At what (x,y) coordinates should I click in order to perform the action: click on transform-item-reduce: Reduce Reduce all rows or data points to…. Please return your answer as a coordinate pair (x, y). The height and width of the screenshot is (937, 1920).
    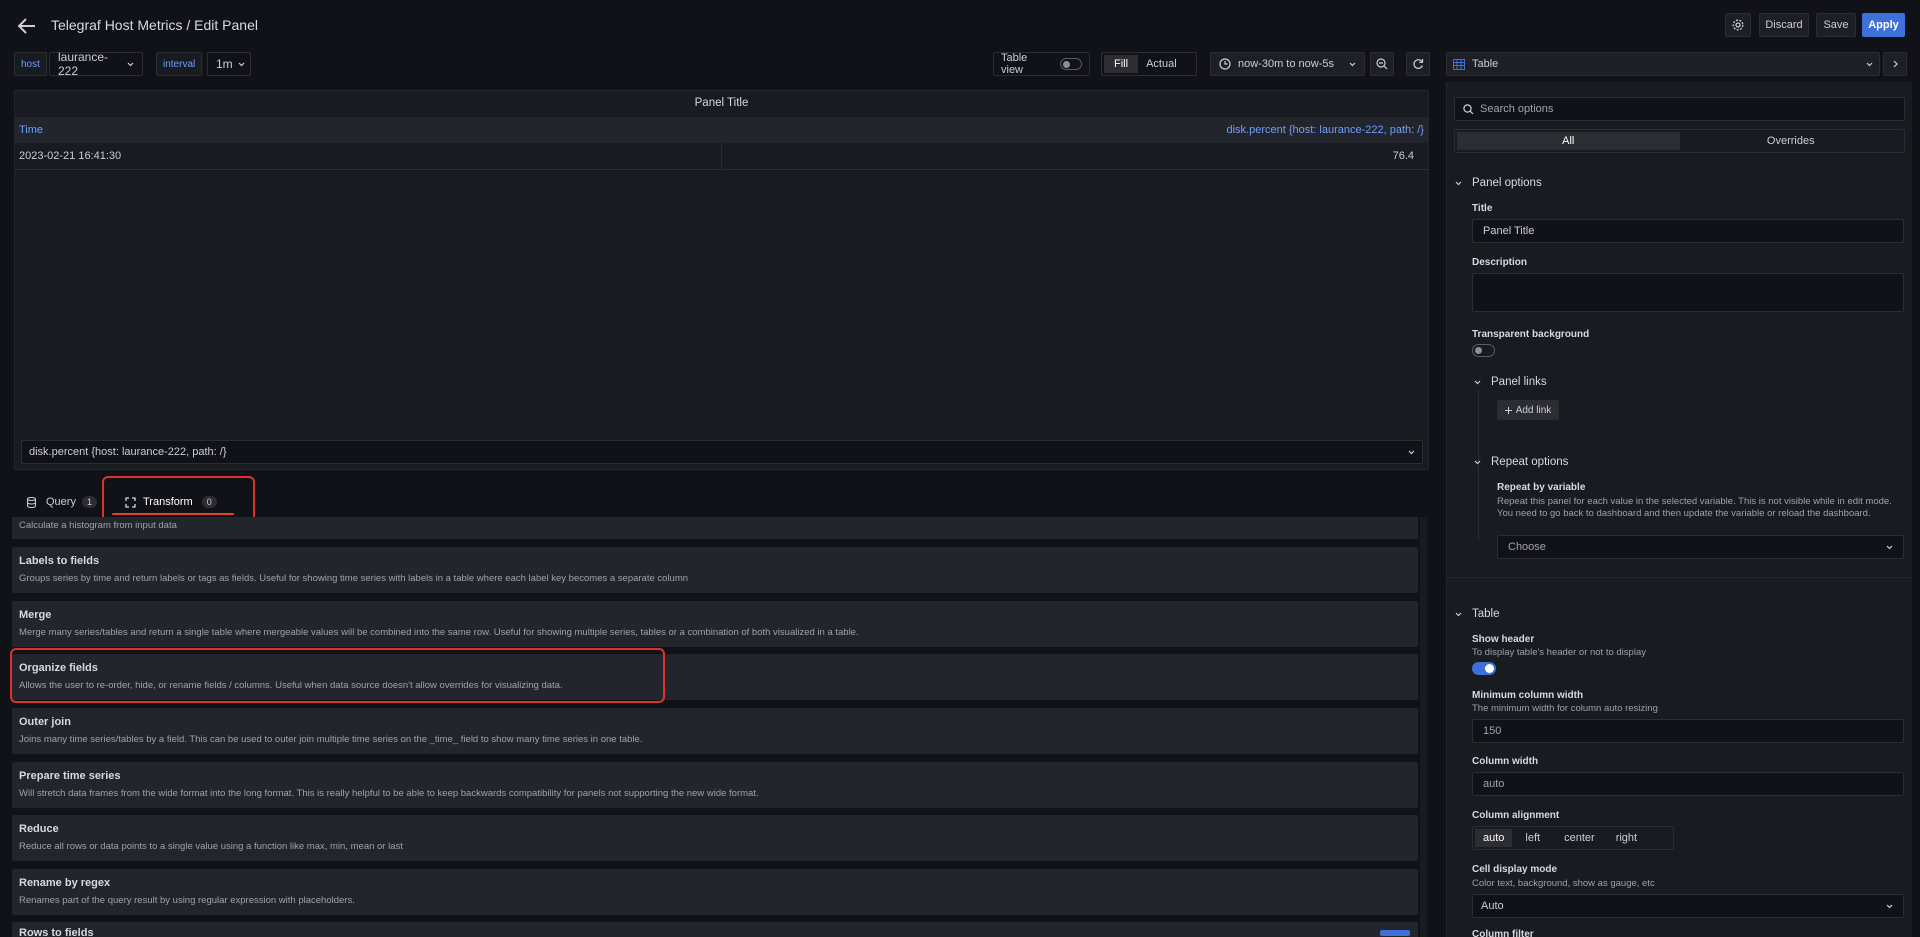
    Looking at the image, I should click on (715, 838).